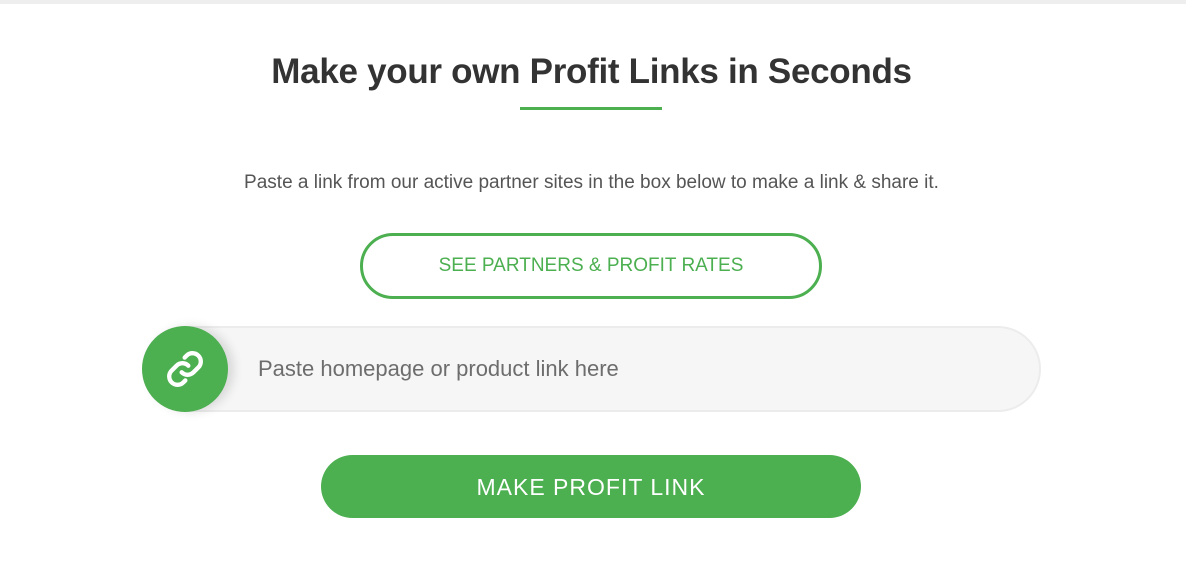 The height and width of the screenshot is (573, 1186). I want to click on see-partners-button: SEE PARTNERS & PROFIT RATES, so click(591, 266).